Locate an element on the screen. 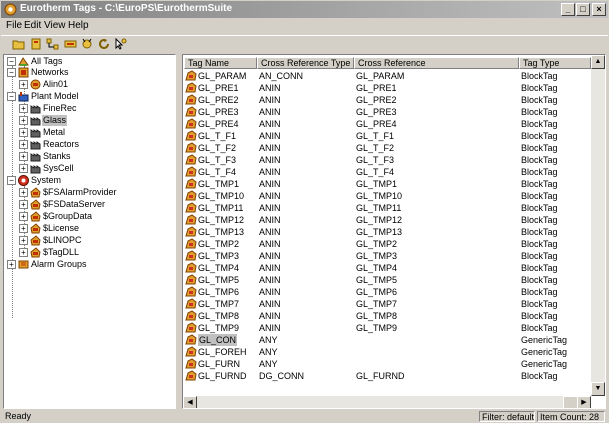 The height and width of the screenshot is (423, 609). column-header-tag-type: Tag Type is located at coordinates (555, 63).